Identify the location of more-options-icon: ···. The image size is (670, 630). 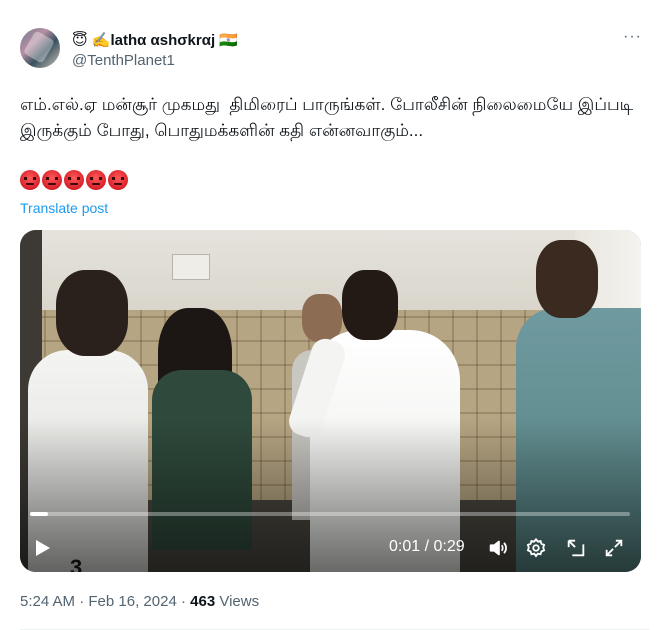
(632, 37).